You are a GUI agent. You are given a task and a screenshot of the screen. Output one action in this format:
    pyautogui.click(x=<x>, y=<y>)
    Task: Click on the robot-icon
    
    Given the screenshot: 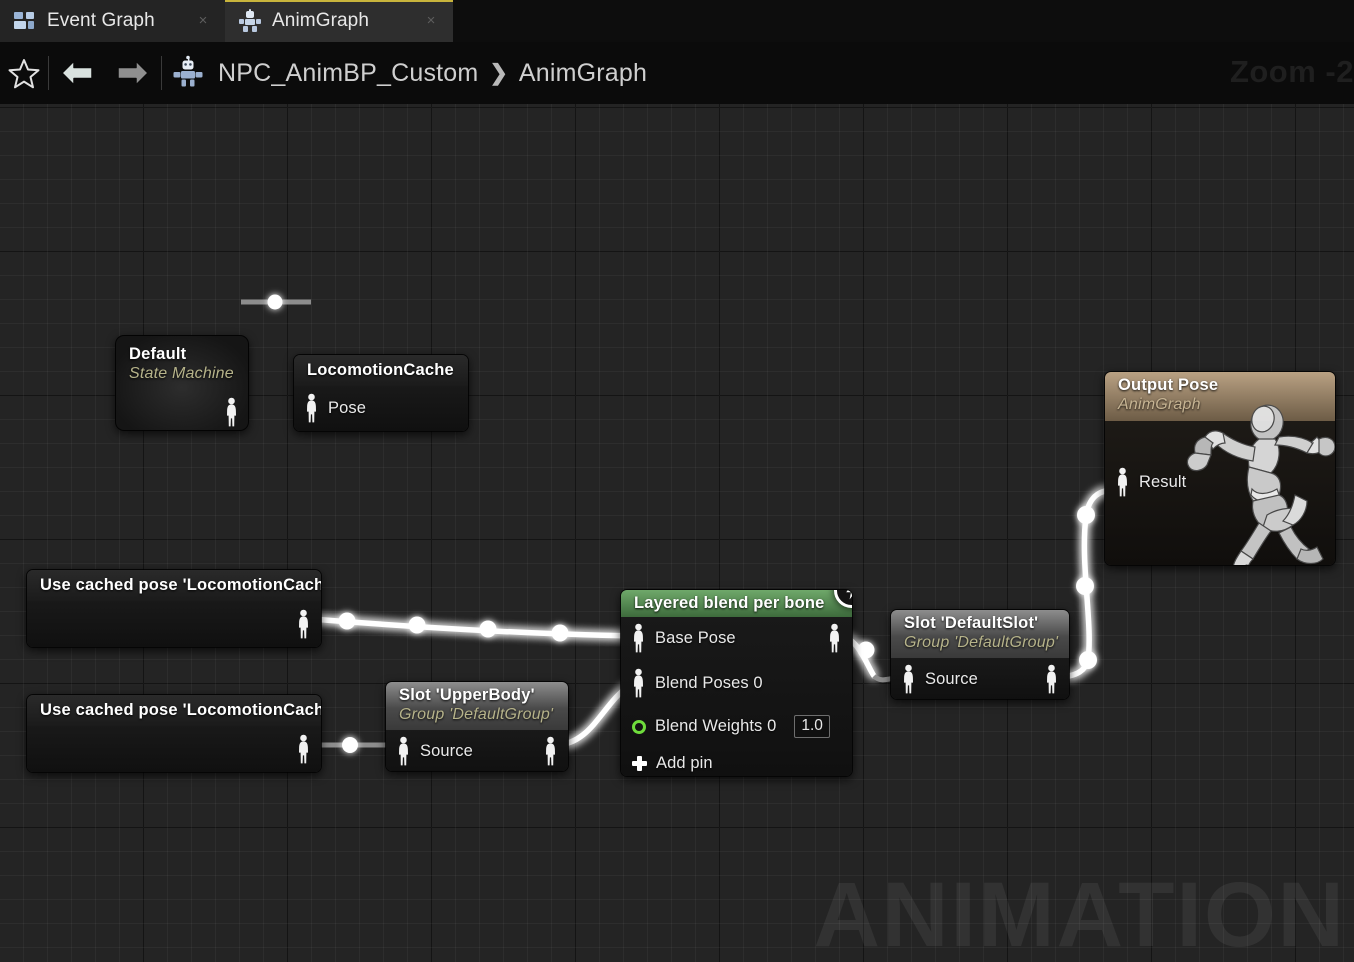 What is the action you would take?
    pyautogui.click(x=188, y=73)
    